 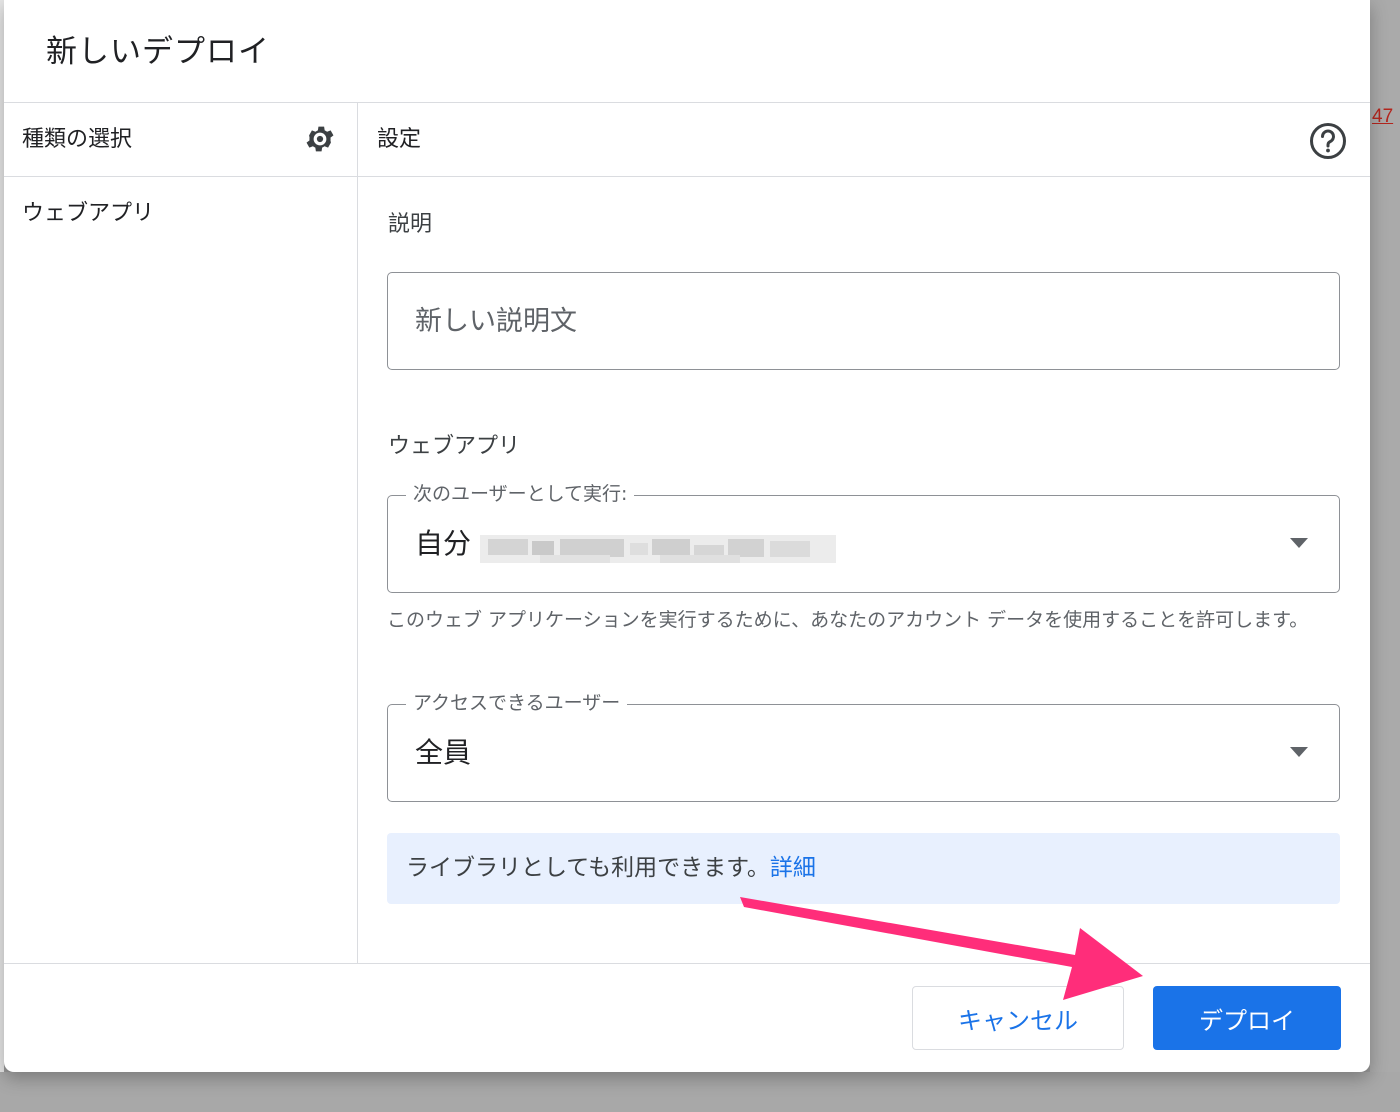 I want to click on web-app-section-label: ウェブアプリ, so click(x=454, y=446).